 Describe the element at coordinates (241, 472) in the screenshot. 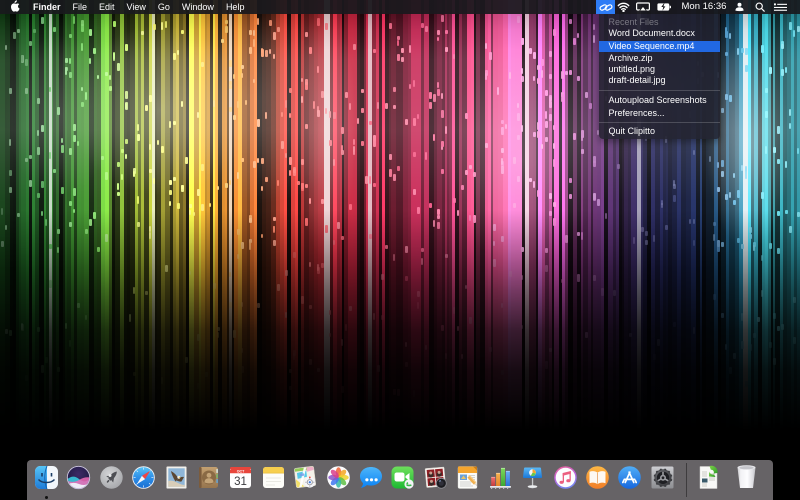

I see `svg-text: OCT` at that location.